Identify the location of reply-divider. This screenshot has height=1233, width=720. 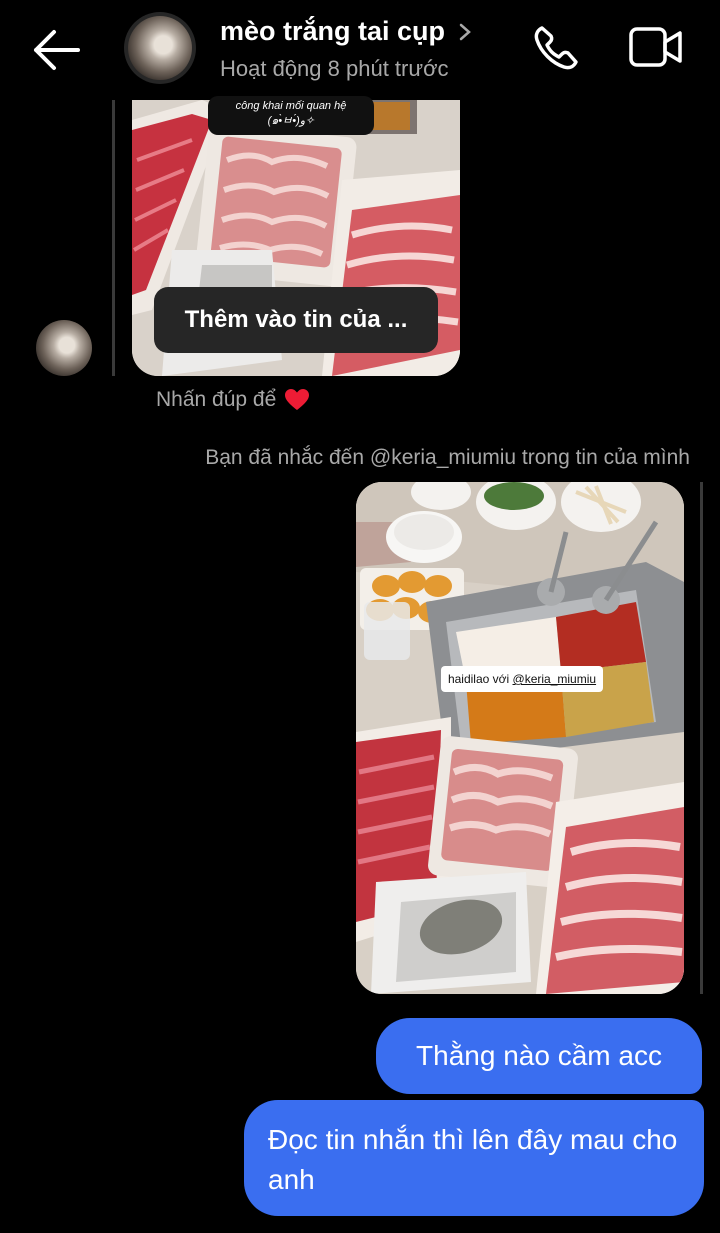
(113, 238).